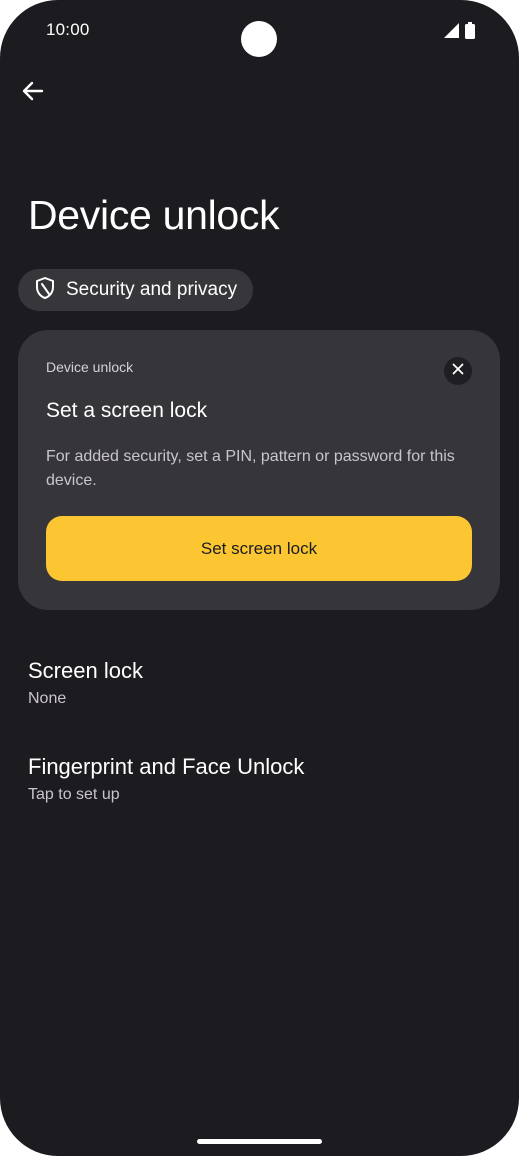 Image resolution: width=519 pixels, height=1156 pixels. Describe the element at coordinates (47, 698) in the screenshot. I see `setting-summary: None` at that location.